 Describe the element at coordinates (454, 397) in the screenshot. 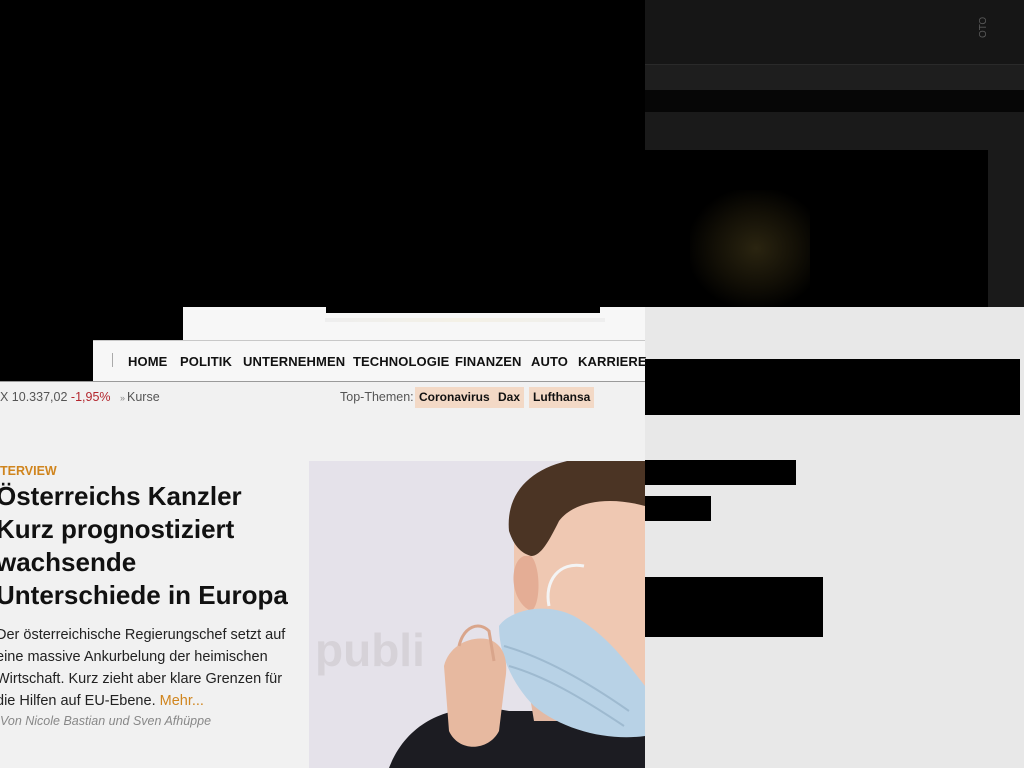

I see `topic-tag-coronavirus: Coronavirus` at that location.